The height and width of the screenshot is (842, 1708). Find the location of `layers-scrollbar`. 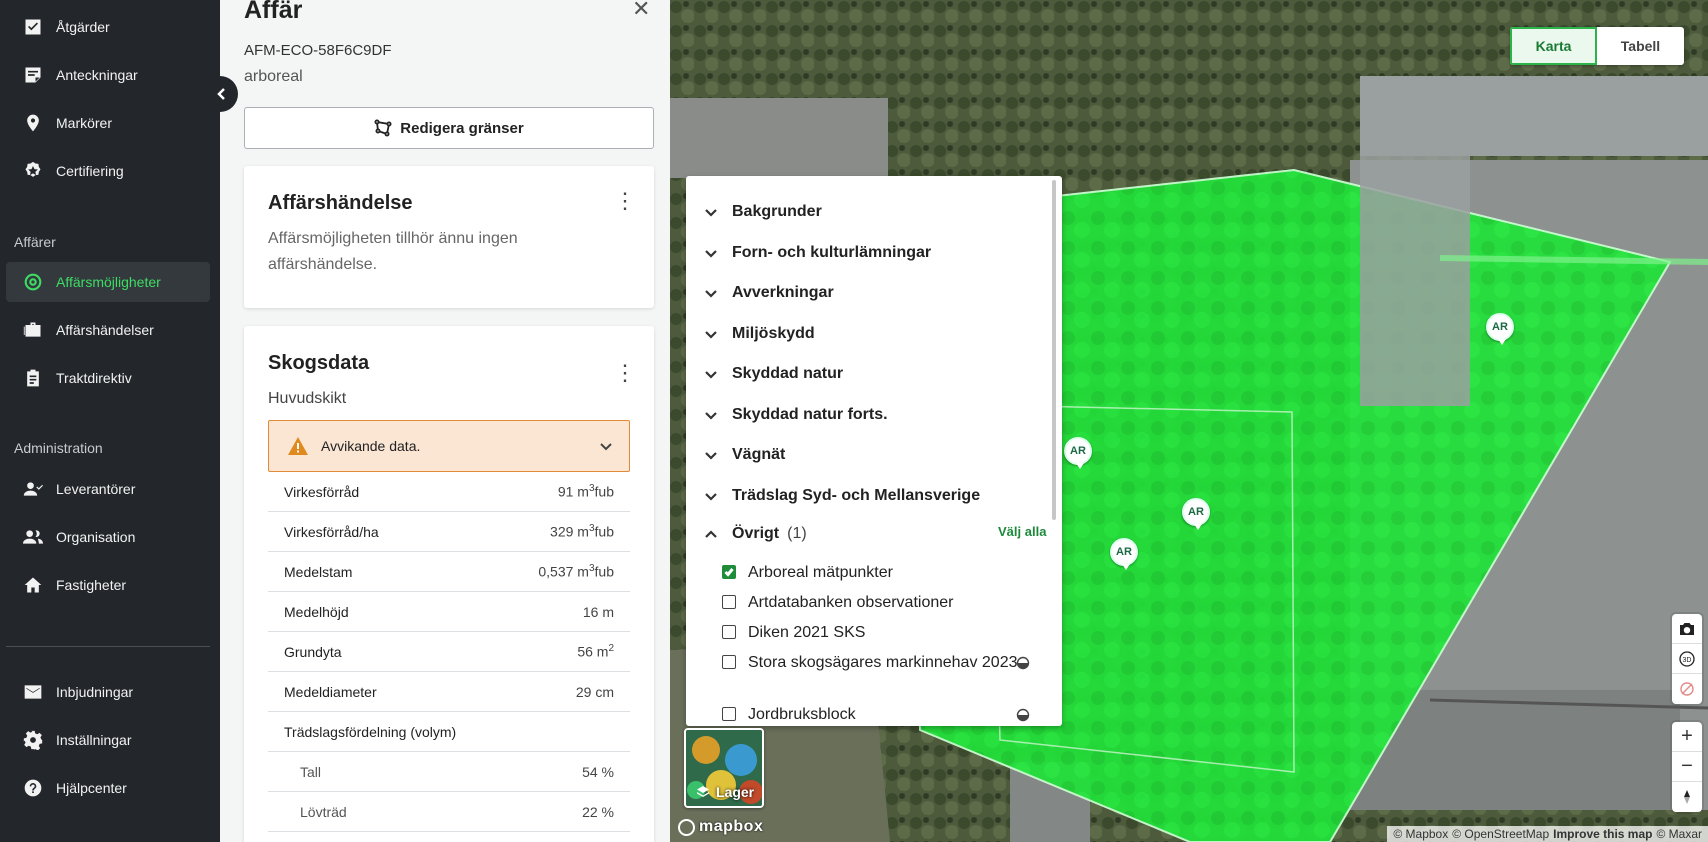

layers-scrollbar is located at coordinates (1054, 350).